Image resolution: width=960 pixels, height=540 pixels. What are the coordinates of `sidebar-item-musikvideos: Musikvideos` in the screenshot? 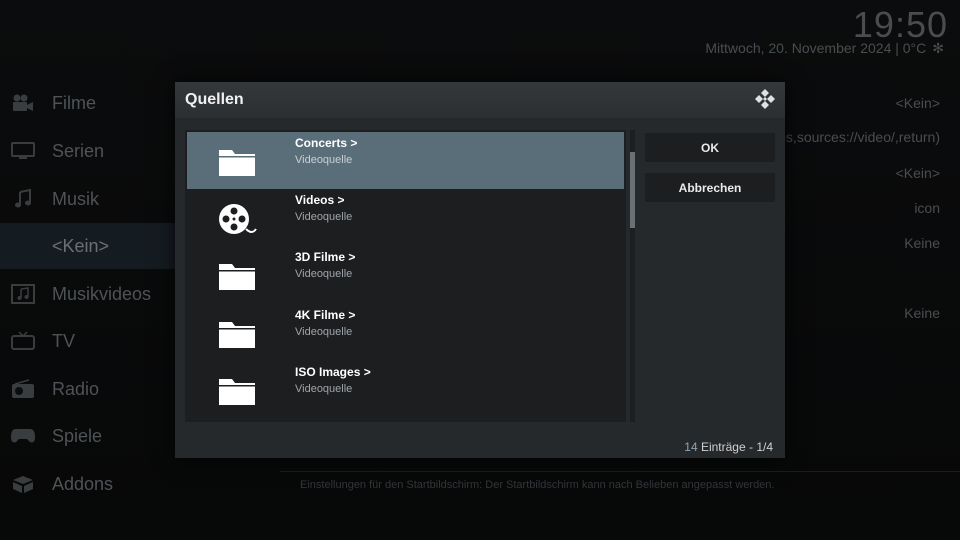 It's located at (87, 294).